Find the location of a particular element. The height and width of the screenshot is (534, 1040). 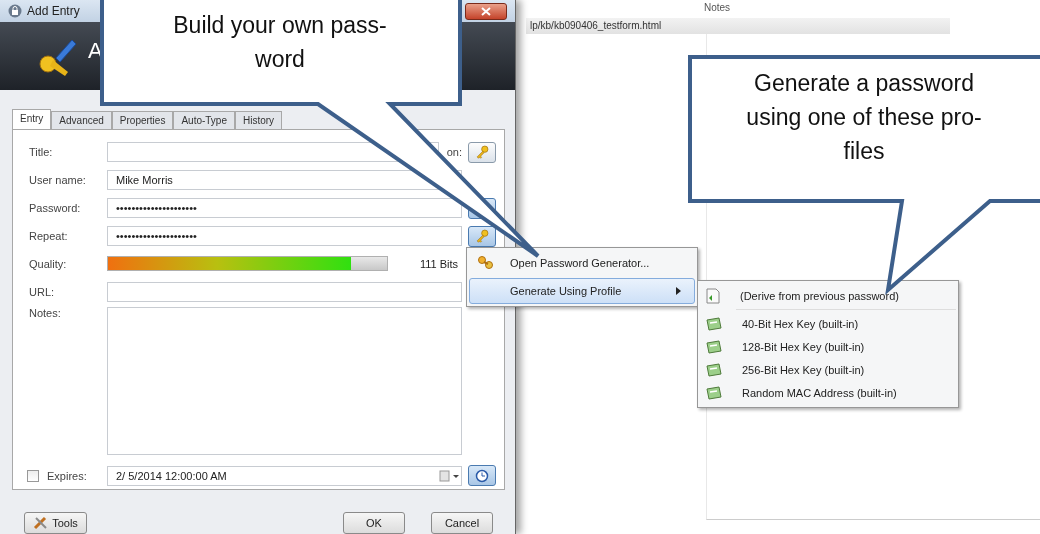

ok-button: OK is located at coordinates (374, 523).